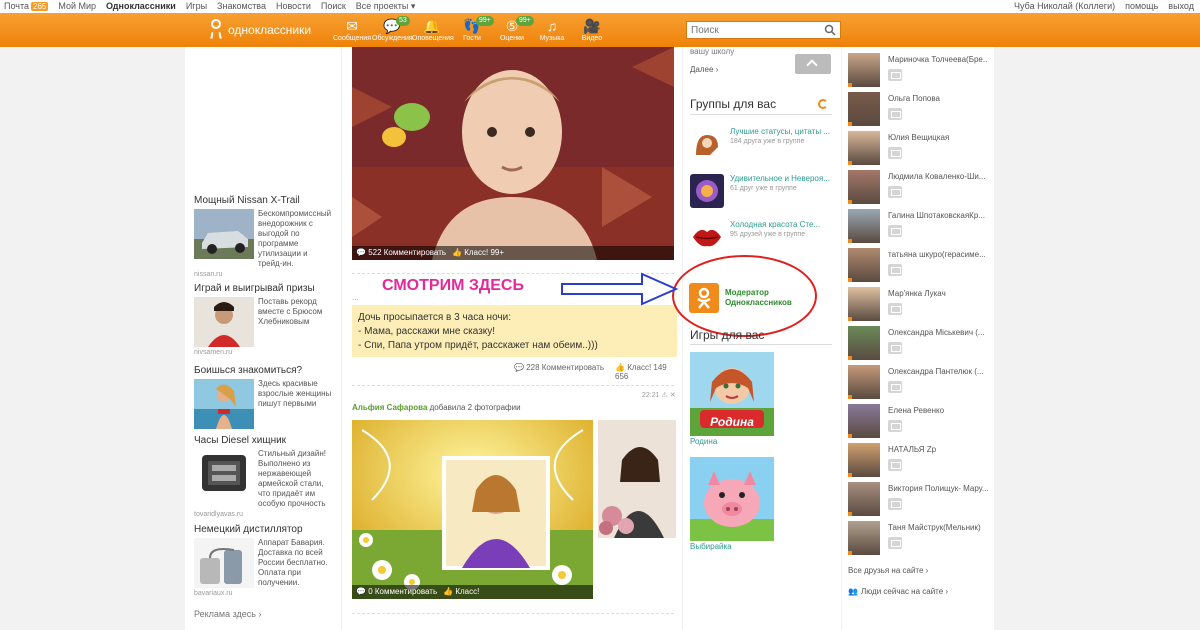 This screenshot has width=1200, height=630. Describe the element at coordinates (16, 6) in the screenshot. I see `top-link-label: Почта` at that location.